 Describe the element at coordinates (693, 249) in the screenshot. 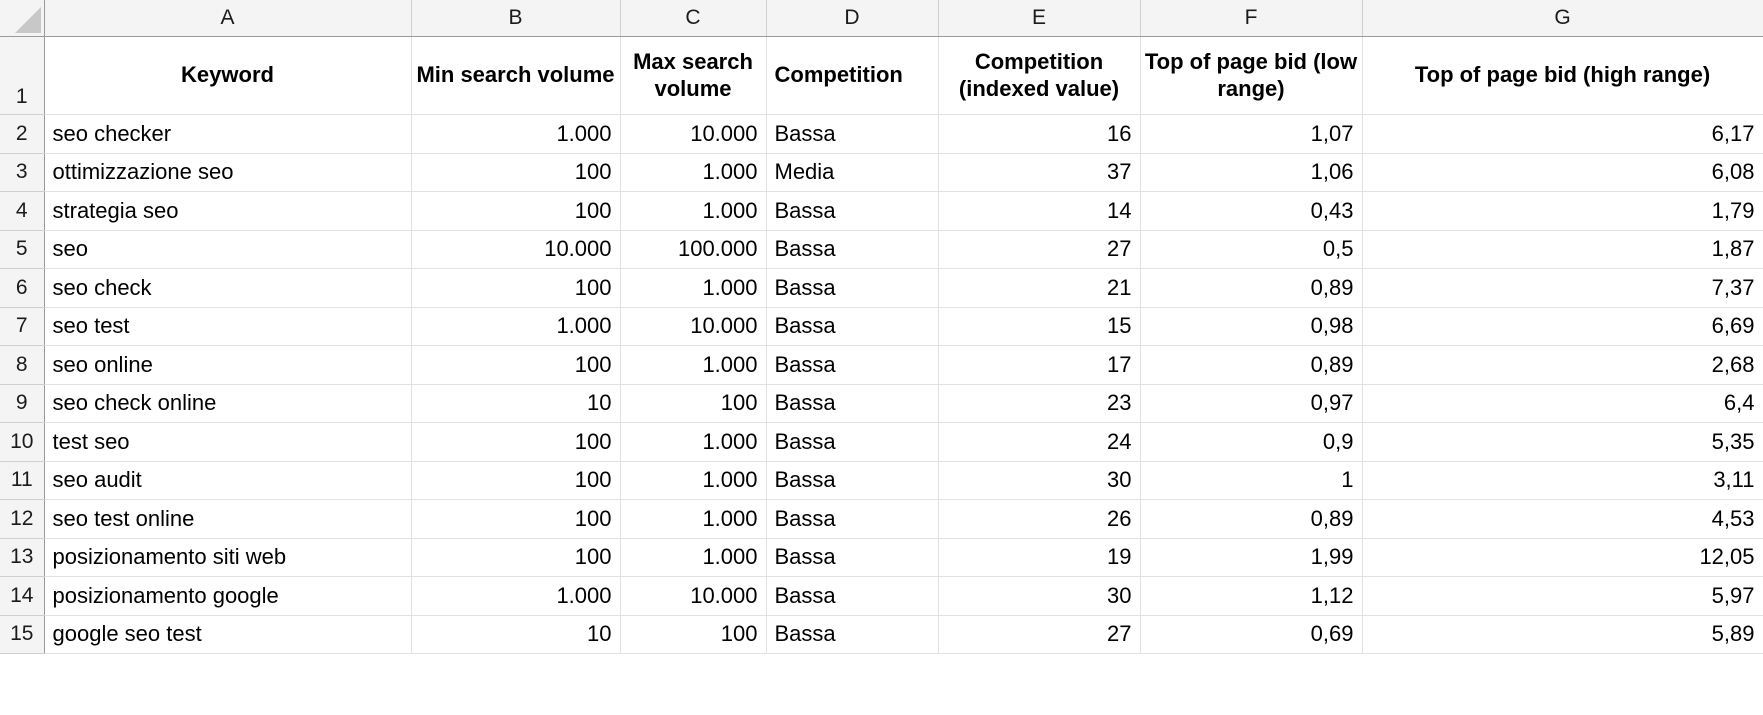

I see `cell-max-search-volume: 100.000` at that location.